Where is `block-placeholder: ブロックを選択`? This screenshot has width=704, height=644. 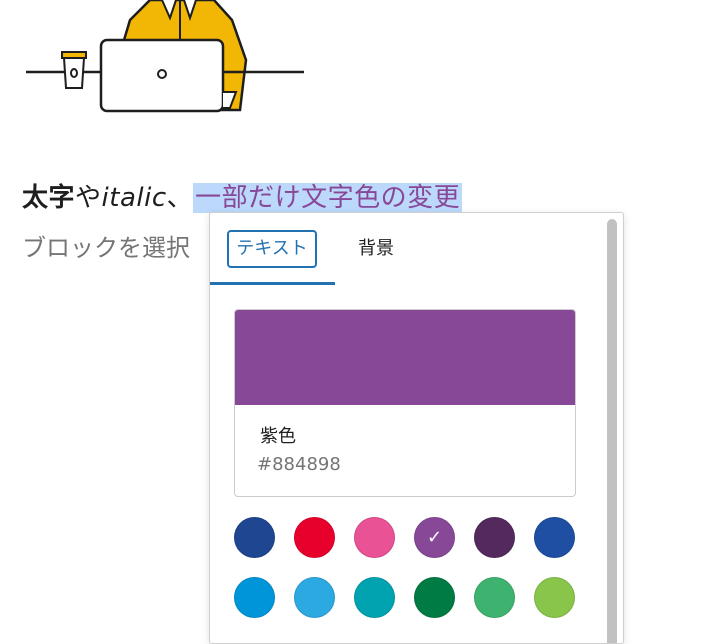
block-placeholder: ブロックを選択 is located at coordinates (106, 248).